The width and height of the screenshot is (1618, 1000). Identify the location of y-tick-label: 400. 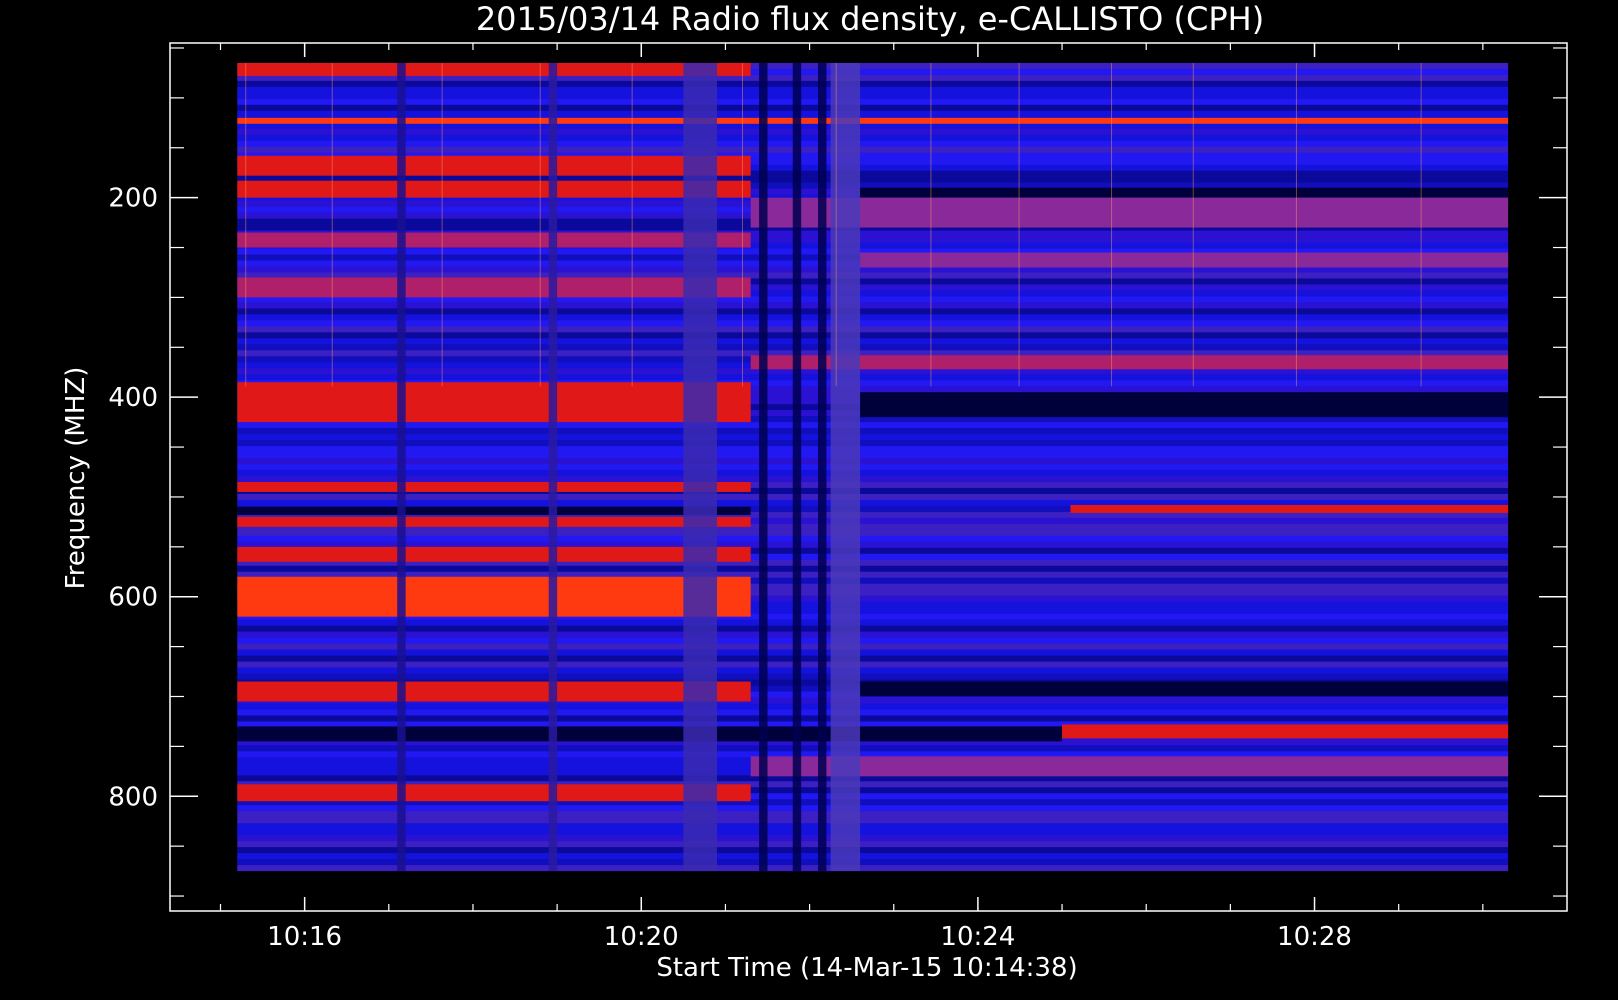
(133, 398).